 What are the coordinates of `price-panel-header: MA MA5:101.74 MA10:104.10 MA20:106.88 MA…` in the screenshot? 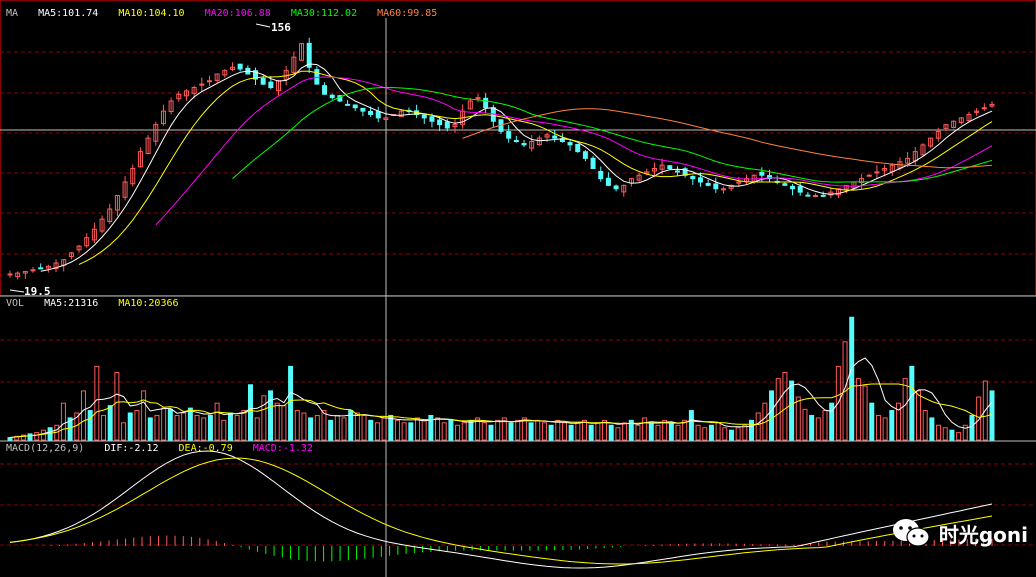 It's located at (228, 13).